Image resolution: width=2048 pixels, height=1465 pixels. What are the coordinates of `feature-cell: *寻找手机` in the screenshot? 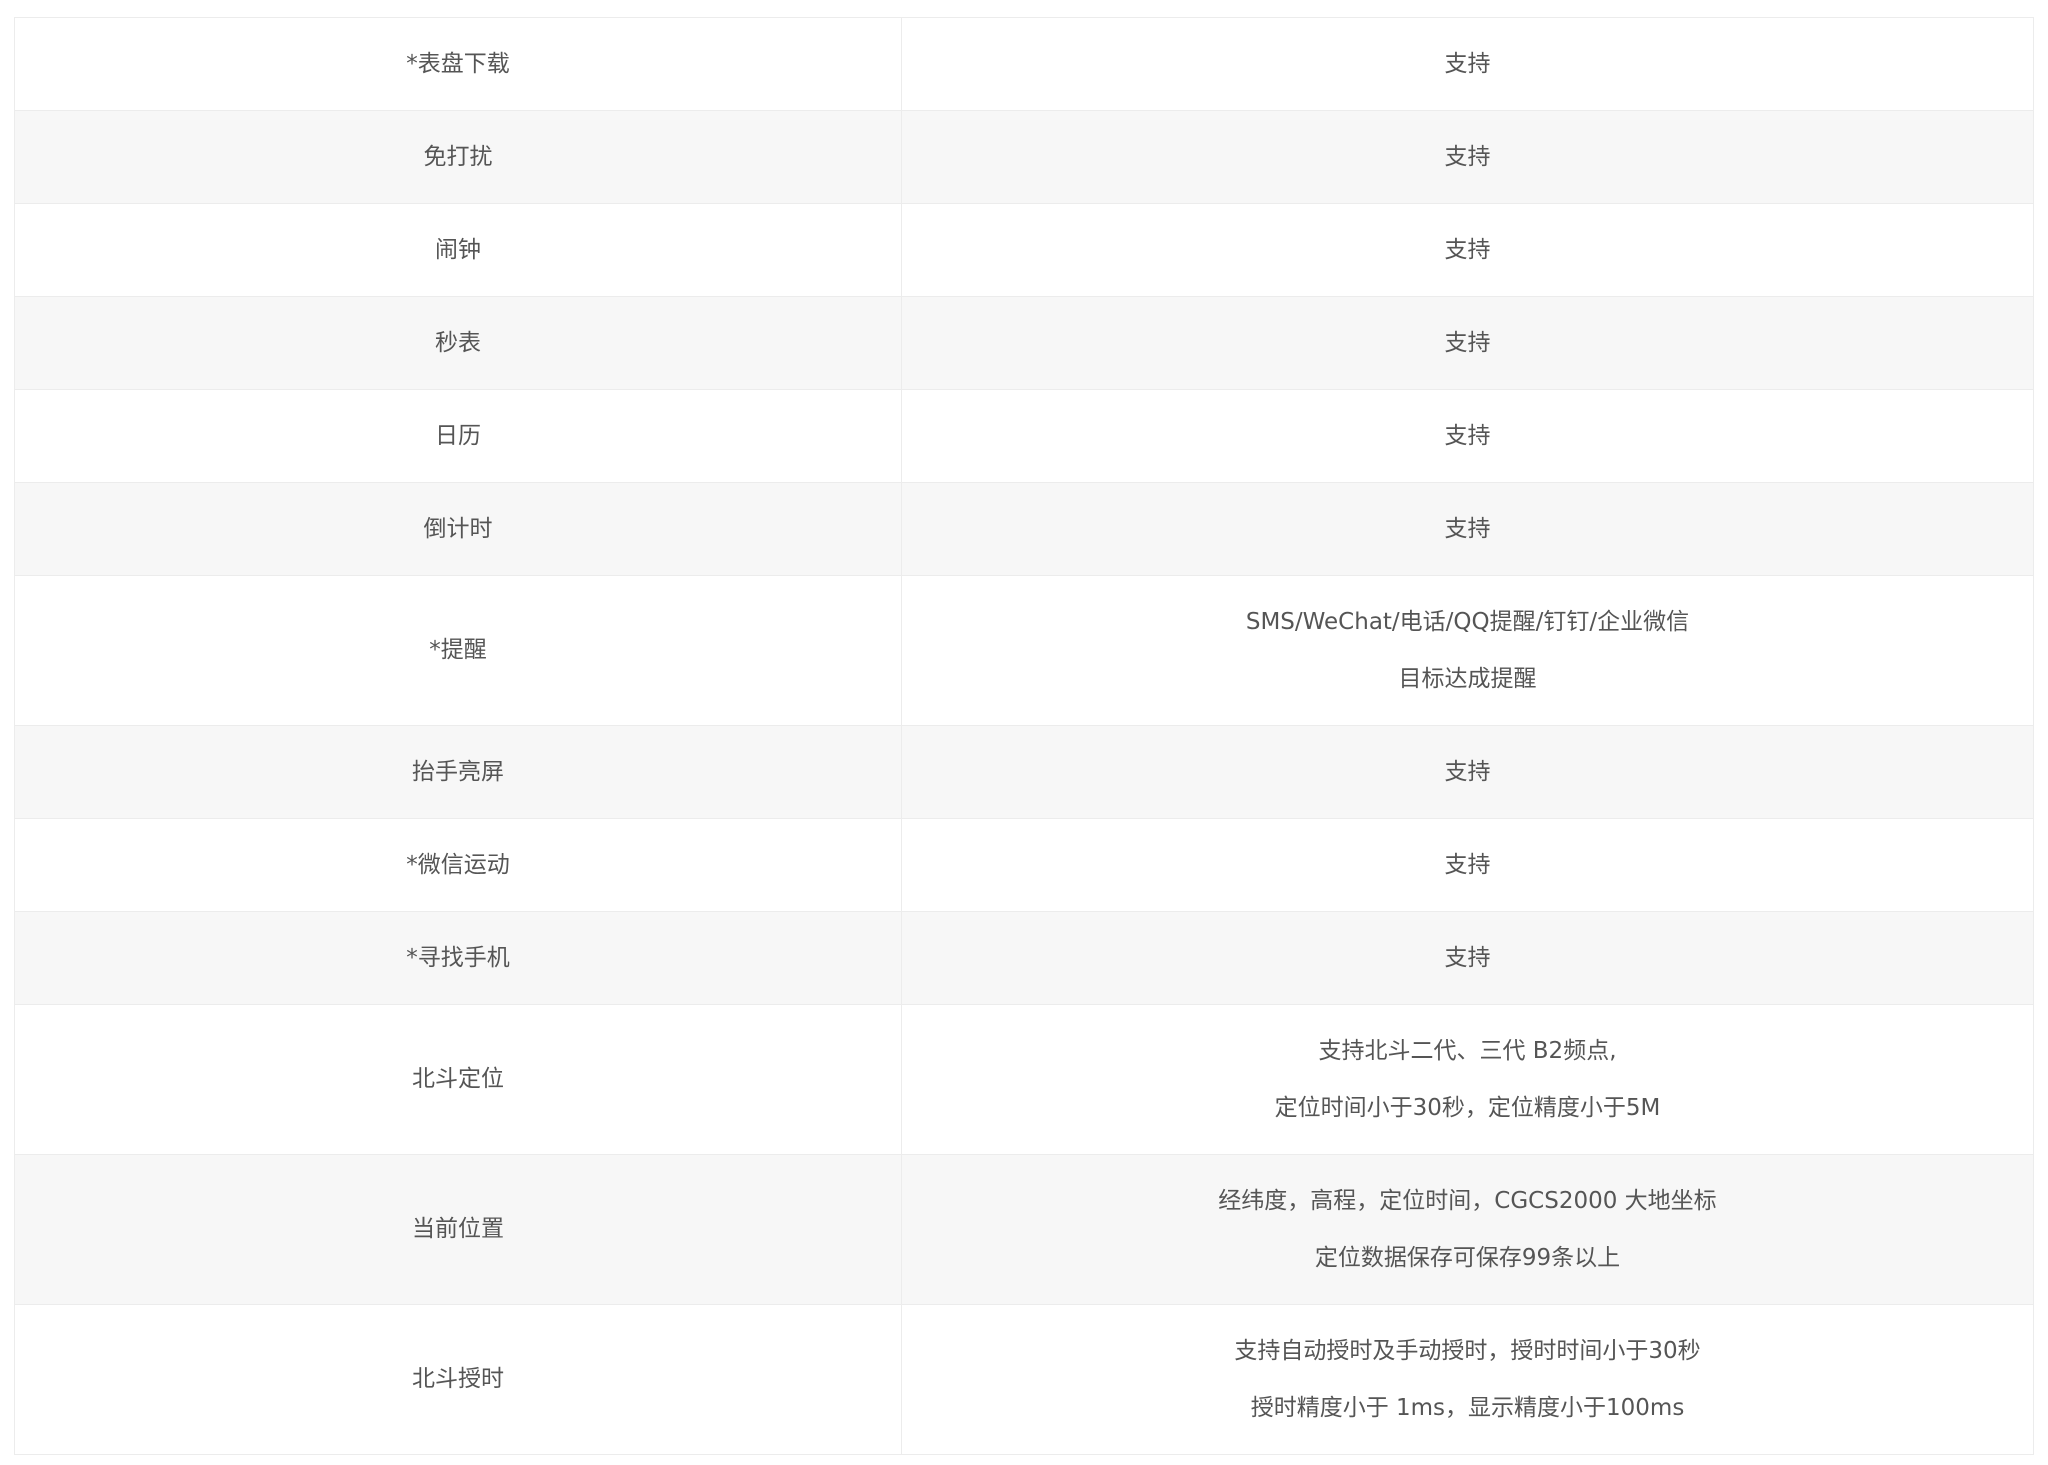 It's located at (458, 958).